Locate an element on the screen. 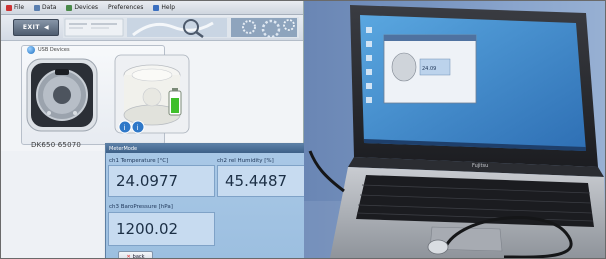  device-white-logger-image: i i is located at coordinates (152, 95).